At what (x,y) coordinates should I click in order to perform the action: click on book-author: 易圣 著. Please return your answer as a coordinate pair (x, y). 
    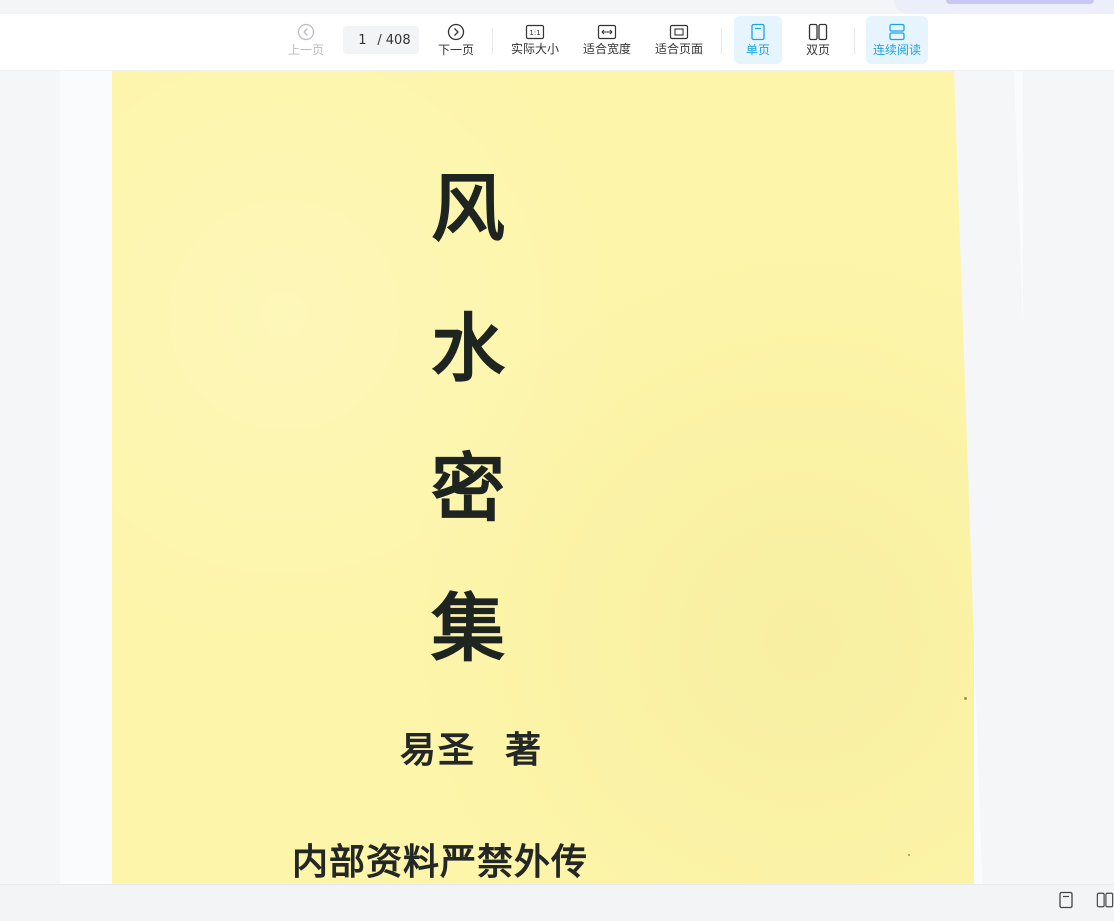
    Looking at the image, I should click on (472, 750).